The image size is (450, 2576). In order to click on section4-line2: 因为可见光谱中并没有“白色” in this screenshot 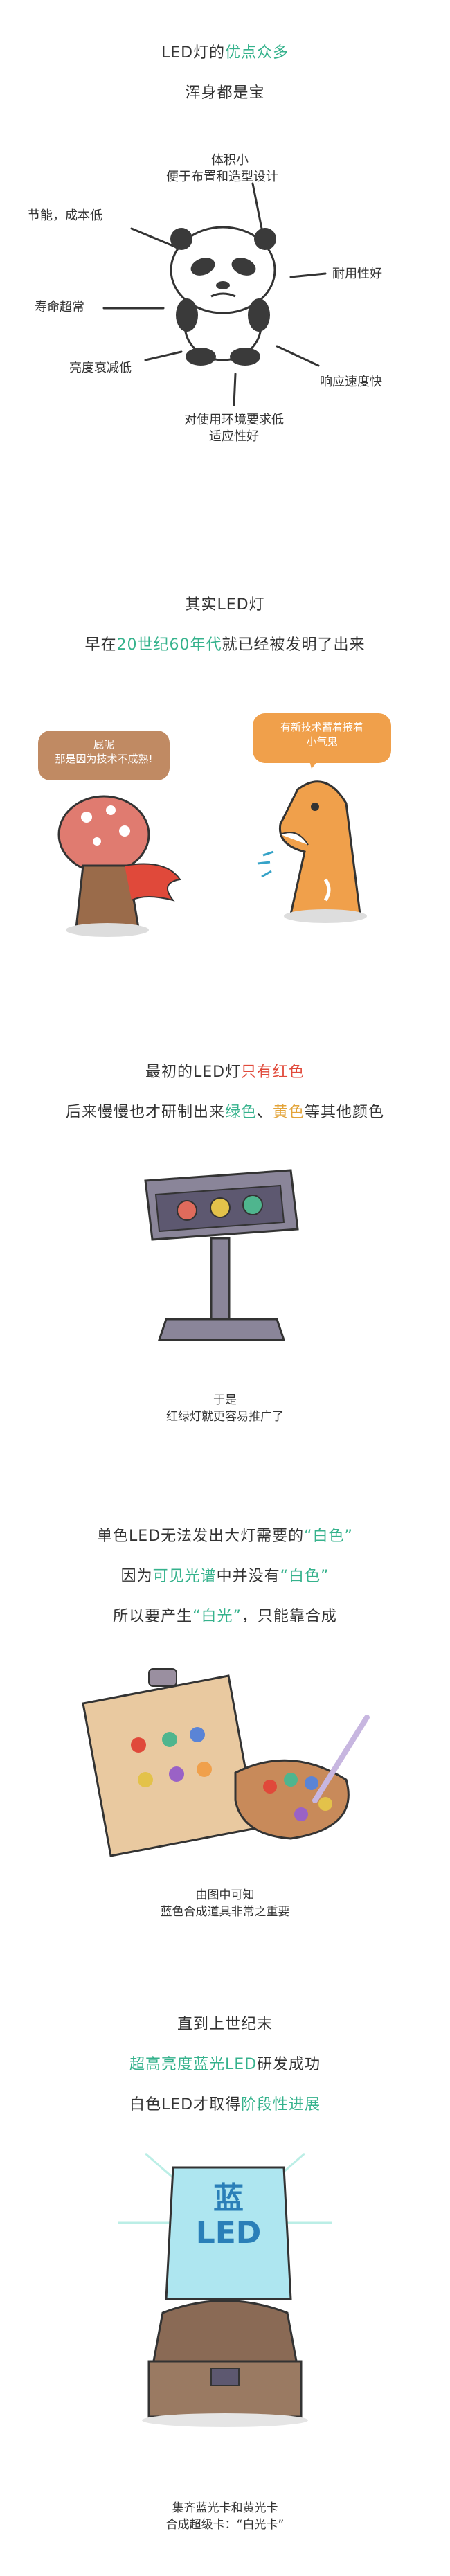, I will do `click(225, 1576)`.